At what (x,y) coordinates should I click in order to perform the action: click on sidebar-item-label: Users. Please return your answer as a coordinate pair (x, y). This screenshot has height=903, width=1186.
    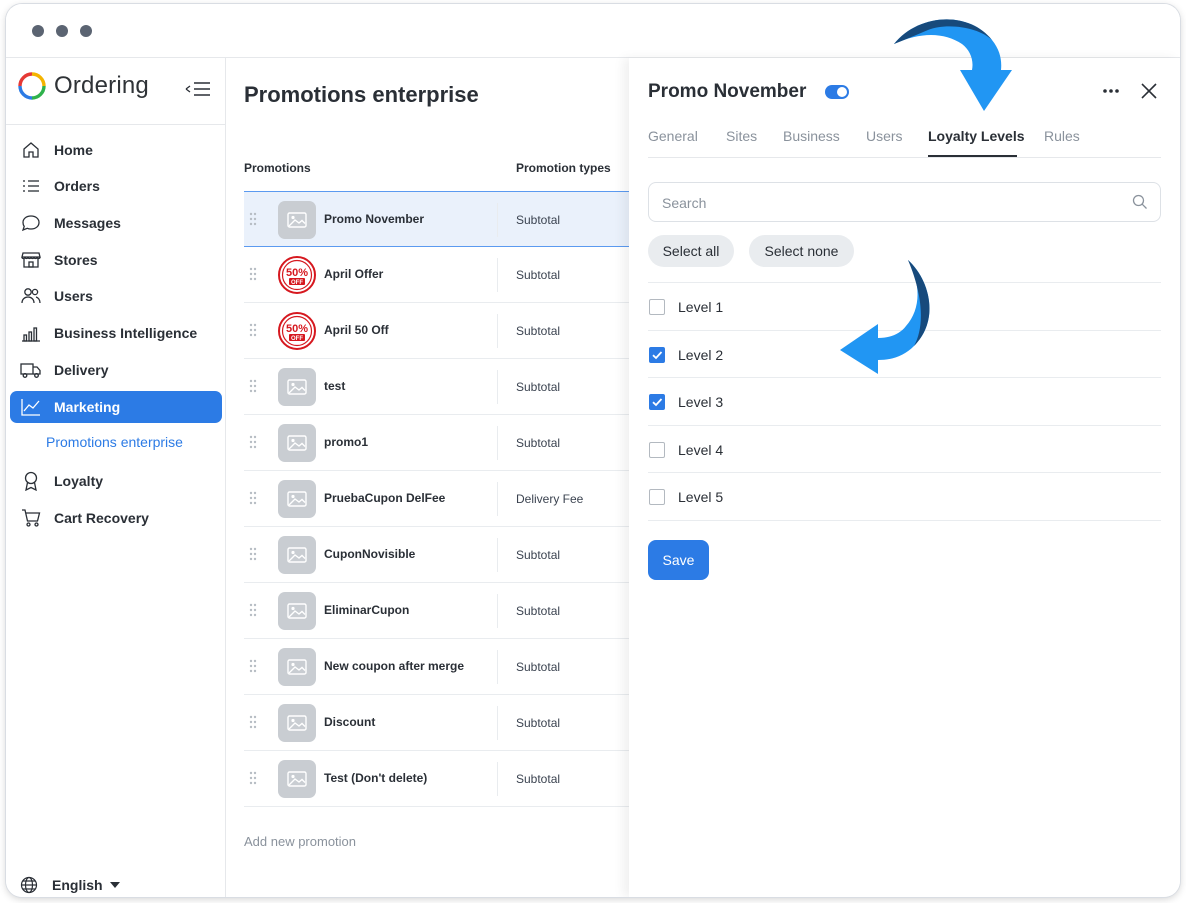
    Looking at the image, I should click on (73, 296).